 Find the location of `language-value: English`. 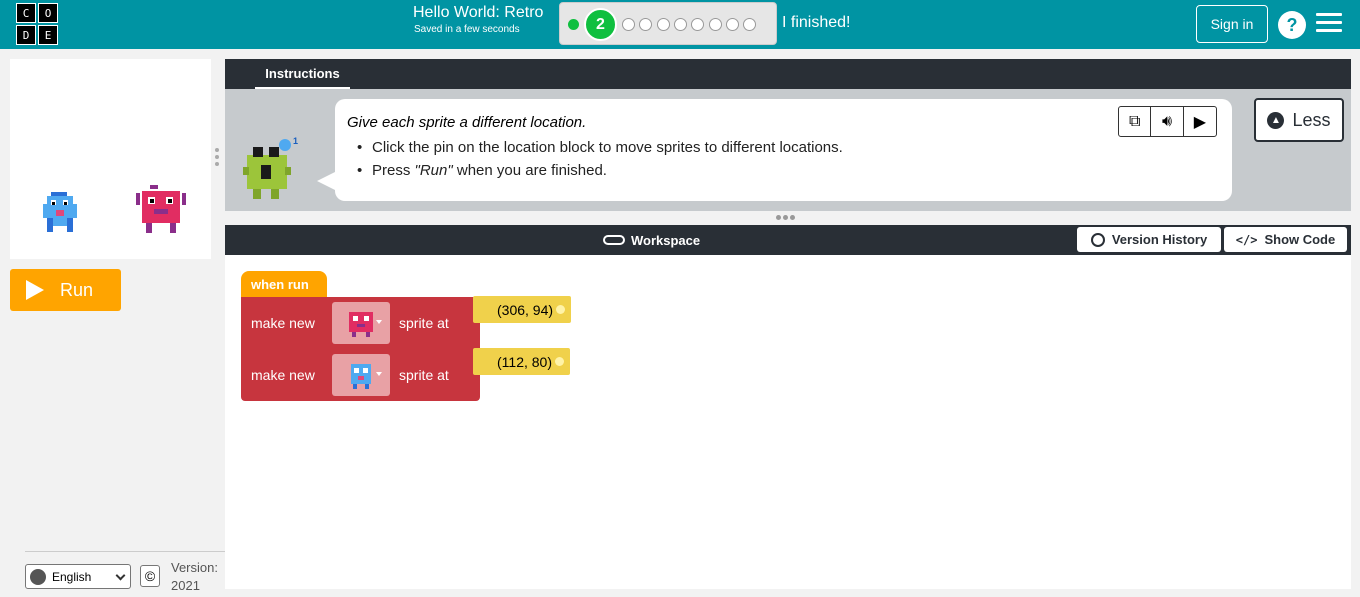

language-value: English is located at coordinates (72, 576).